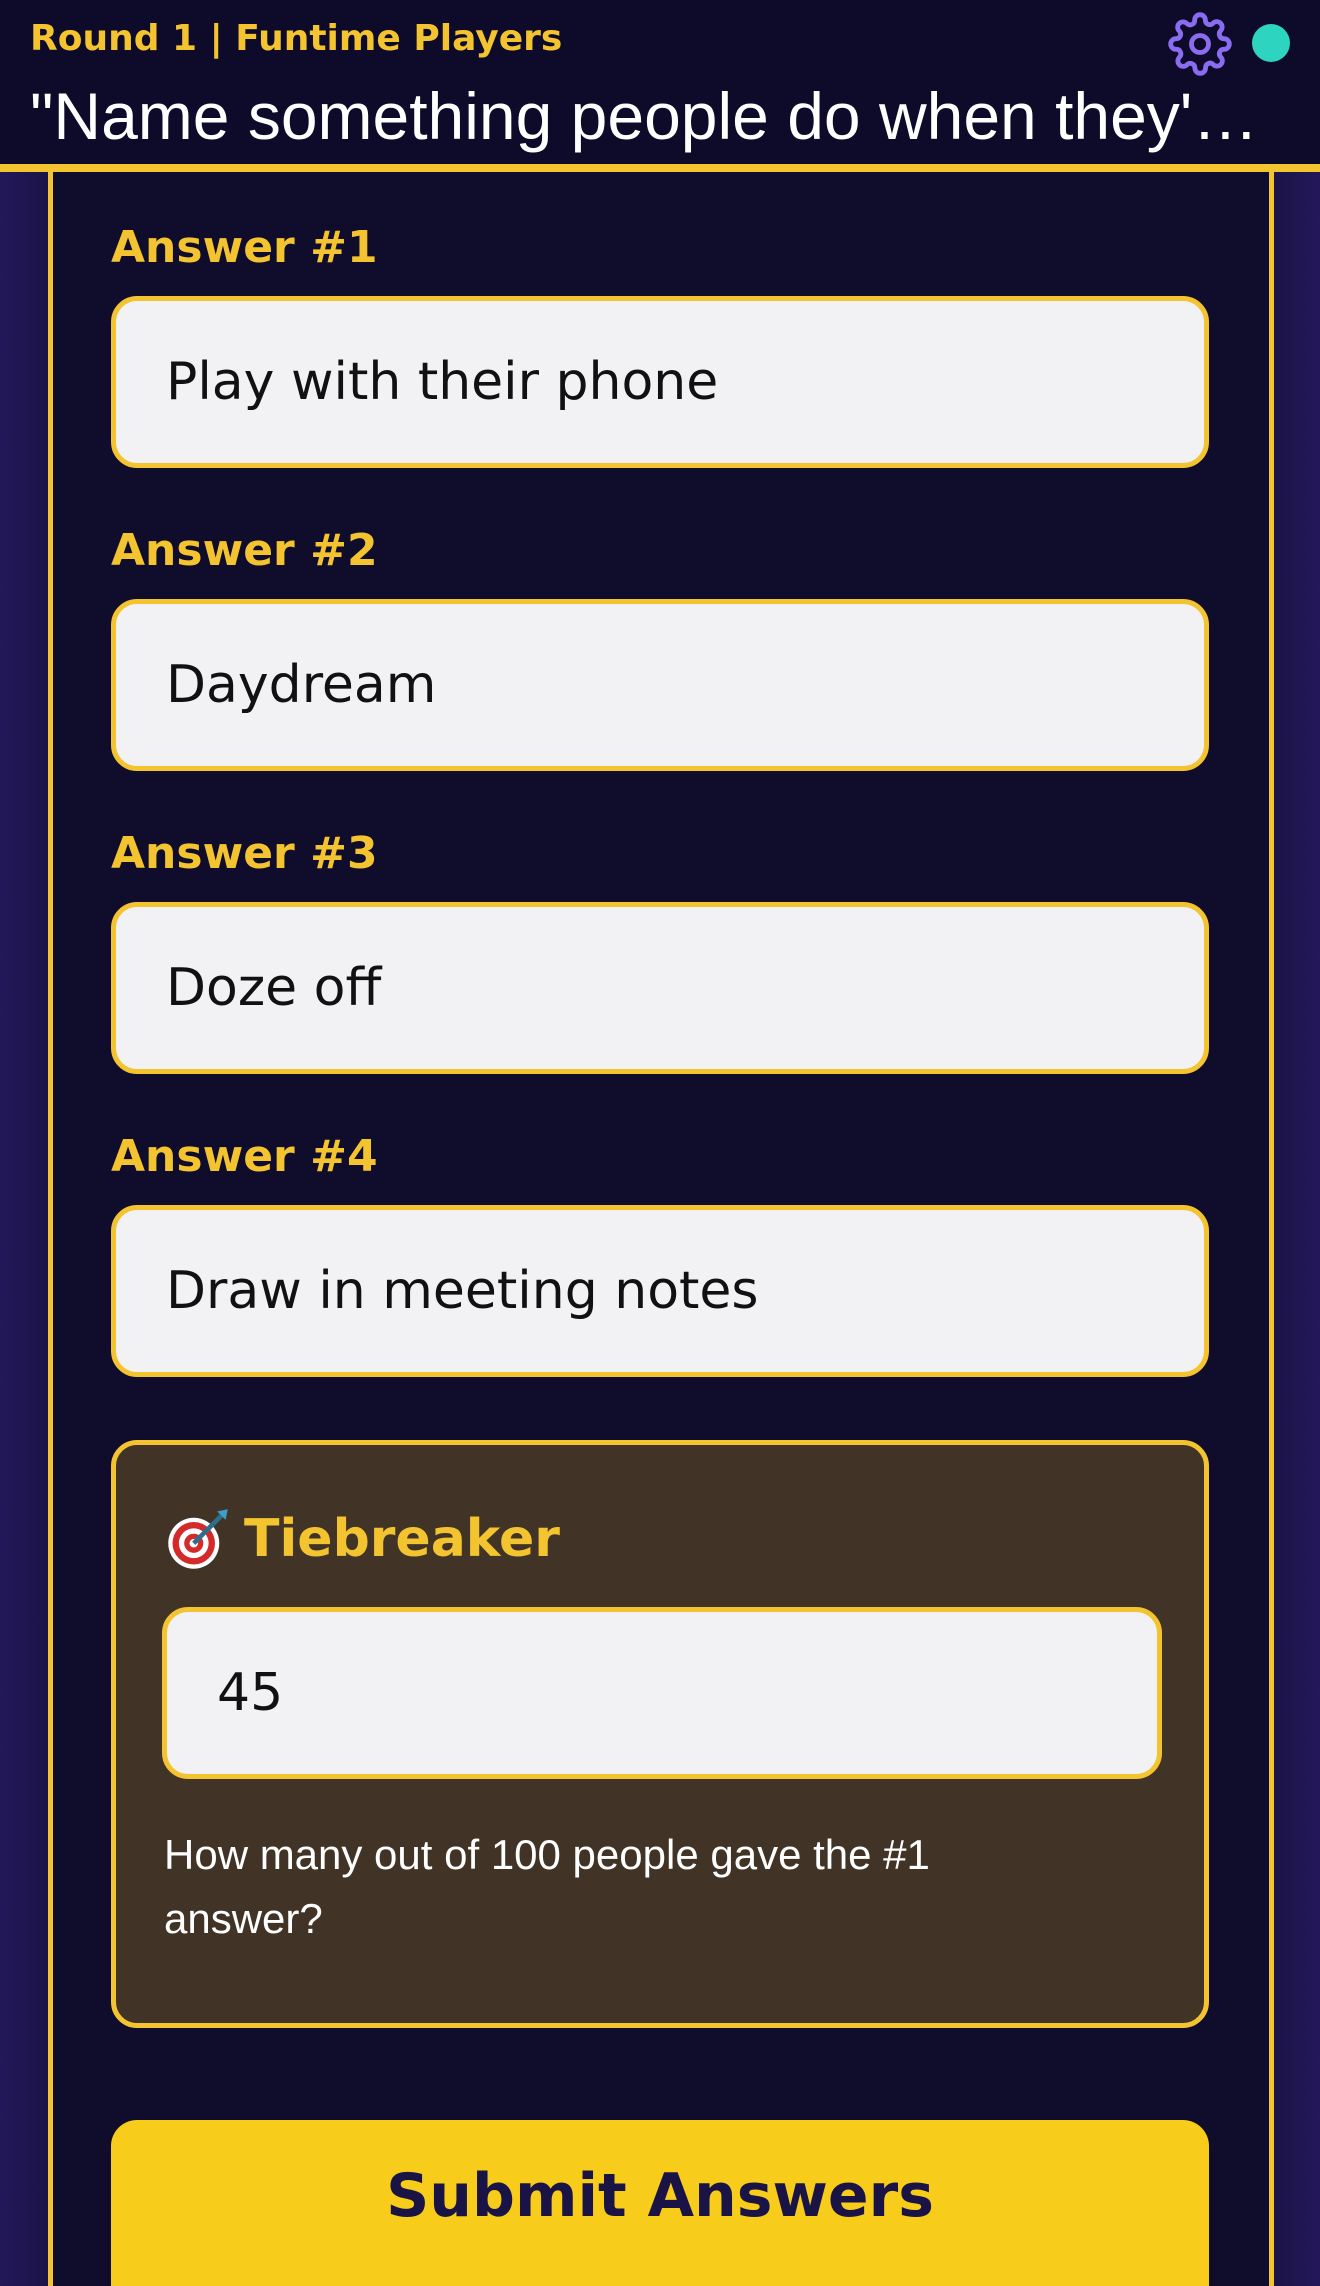  I want to click on connection-status-dot, so click(1271, 43).